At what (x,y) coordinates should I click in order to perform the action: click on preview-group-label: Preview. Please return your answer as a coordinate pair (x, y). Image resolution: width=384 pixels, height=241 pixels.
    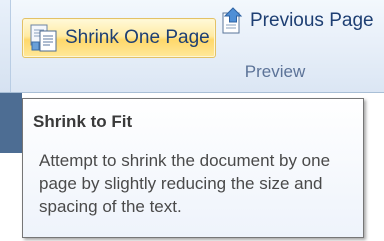
    Looking at the image, I should click on (275, 71).